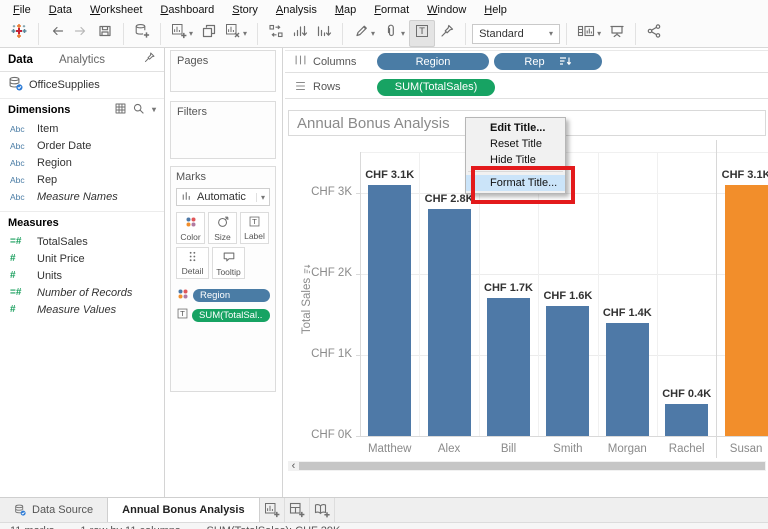 The height and width of the screenshot is (529, 768). I want to click on save-button, so click(105, 33).